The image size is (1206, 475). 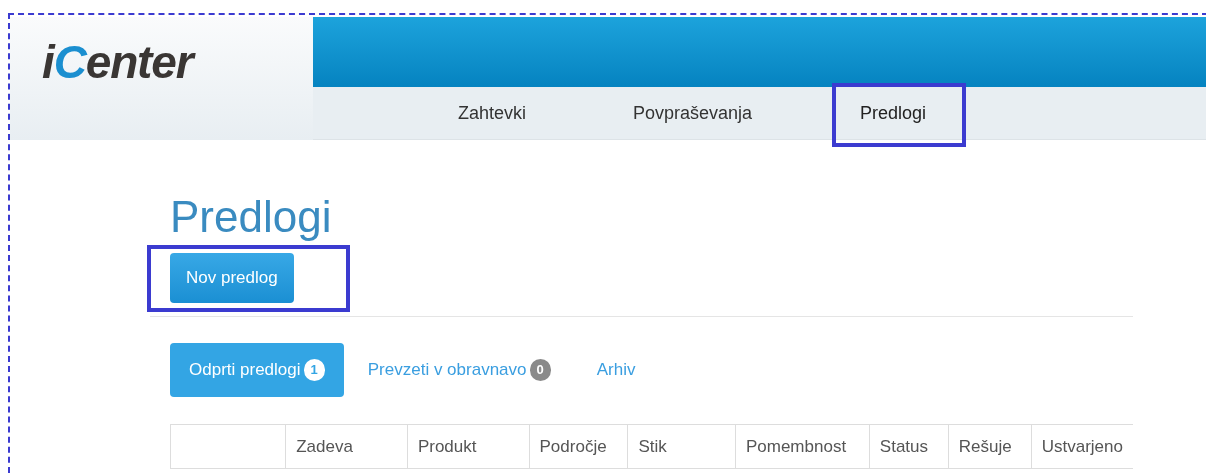 I want to click on column-header: Področje, so click(x=578, y=446).